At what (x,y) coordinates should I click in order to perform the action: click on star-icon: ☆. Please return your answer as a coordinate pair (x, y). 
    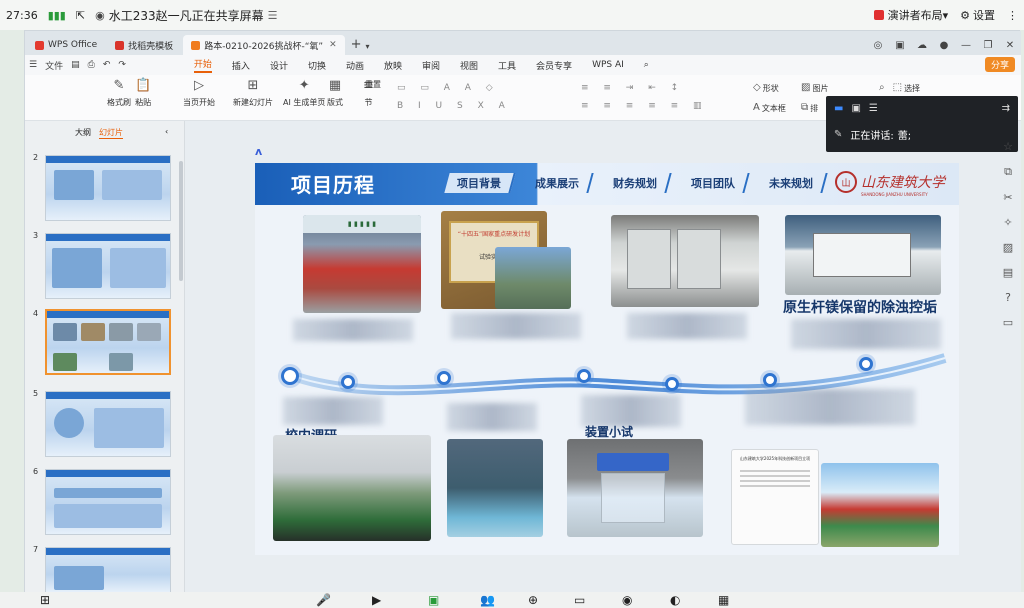
    Looking at the image, I should click on (1008, 146).